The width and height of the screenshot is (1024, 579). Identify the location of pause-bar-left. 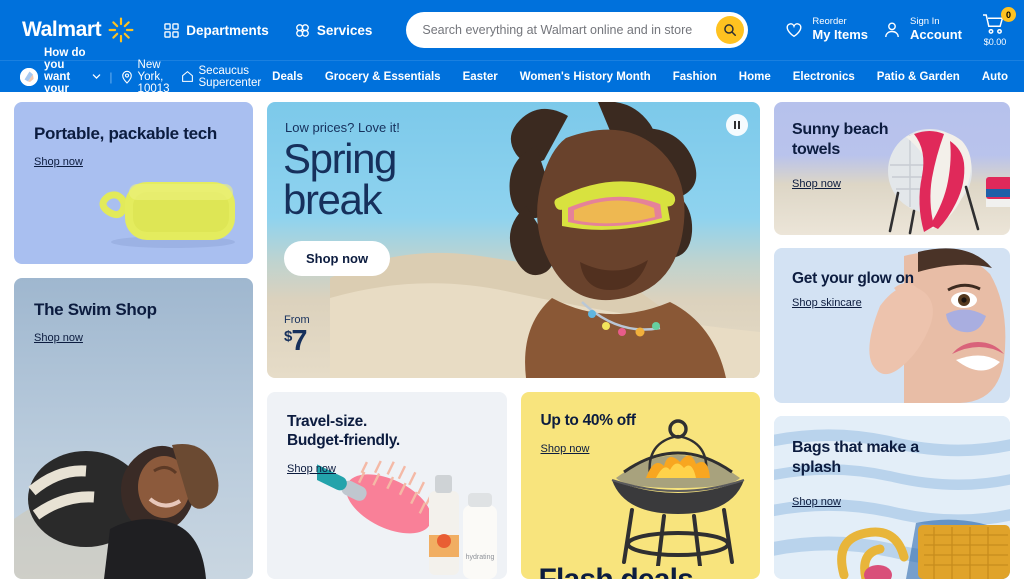
(735, 125).